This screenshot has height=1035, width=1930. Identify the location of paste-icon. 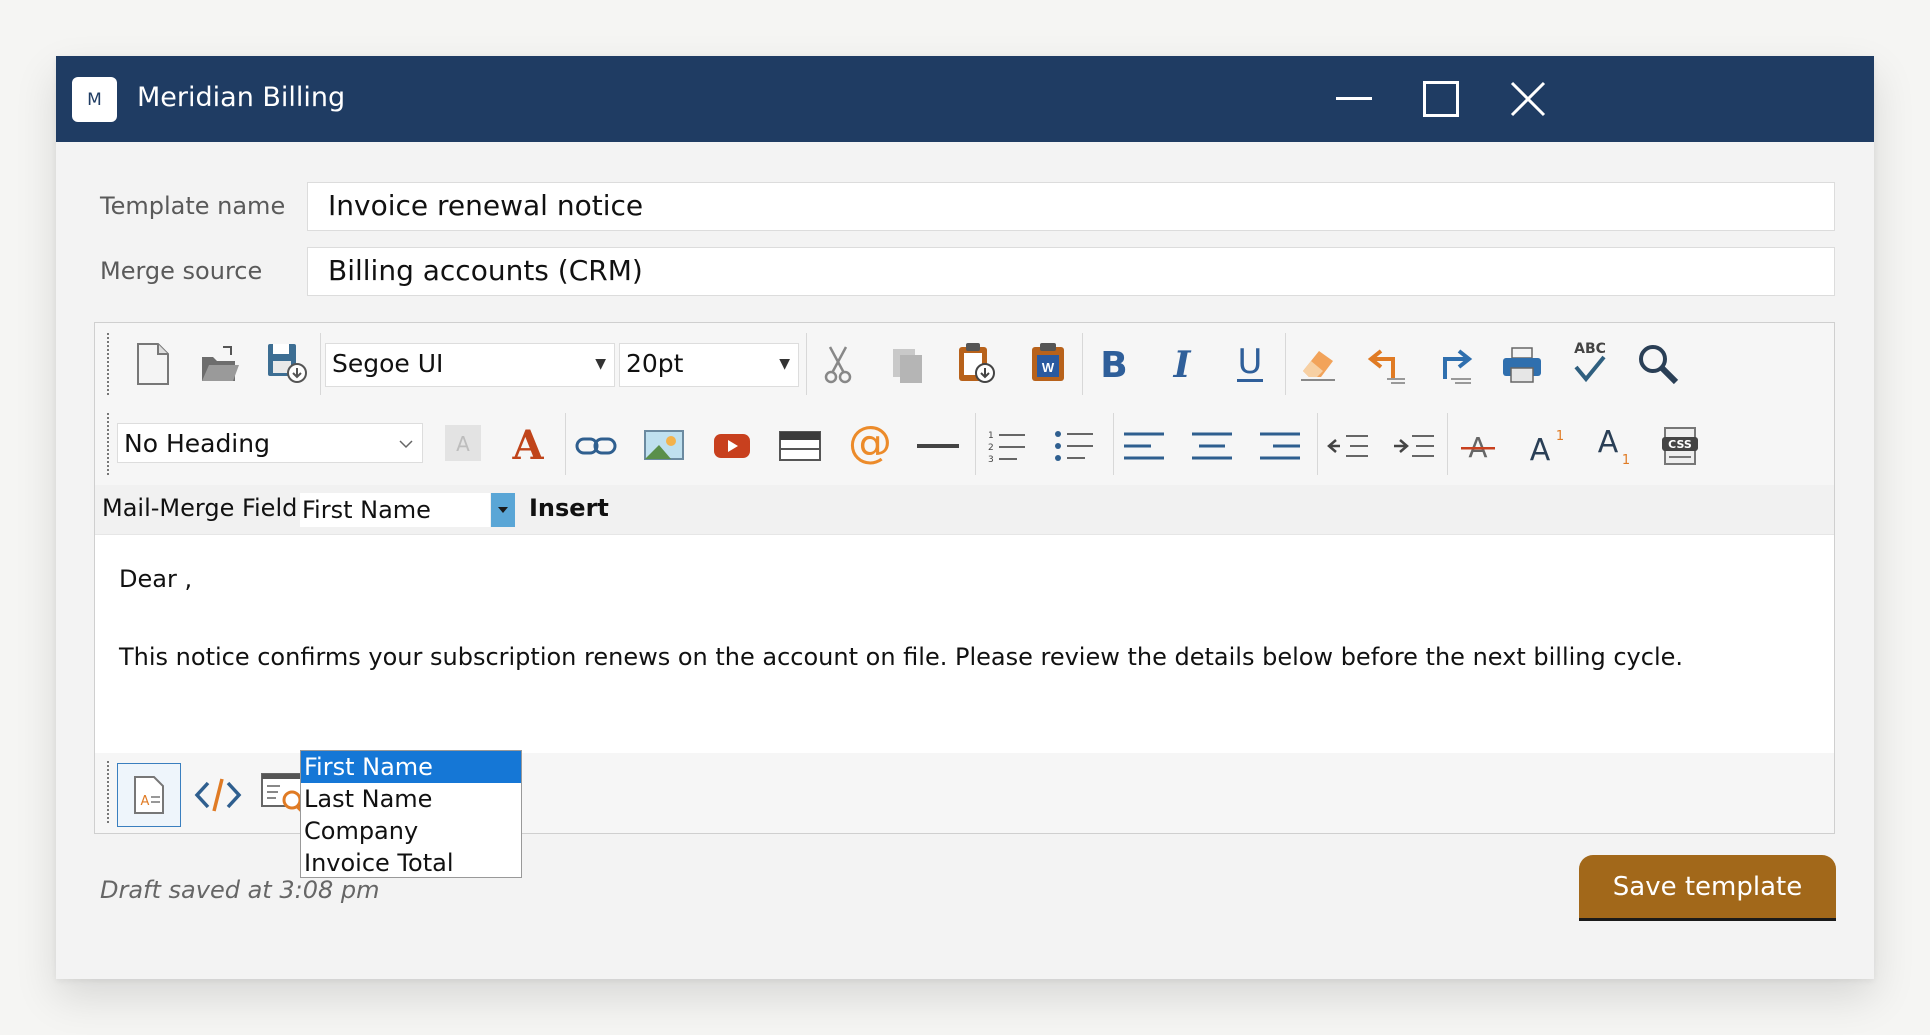
(977, 363).